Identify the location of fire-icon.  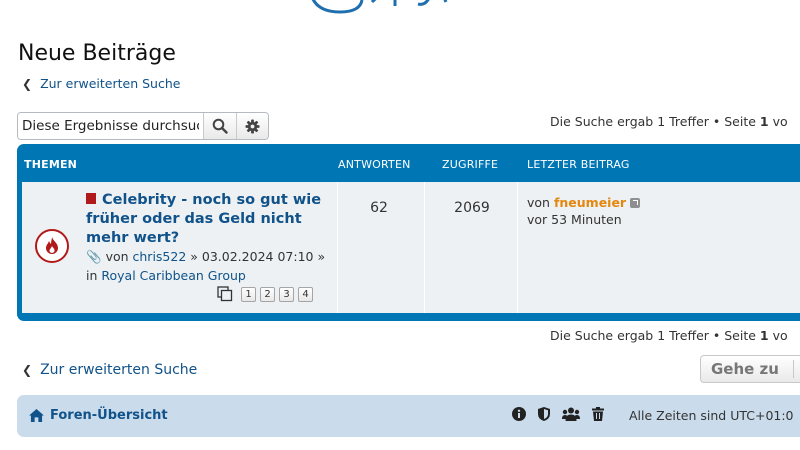
(52, 245).